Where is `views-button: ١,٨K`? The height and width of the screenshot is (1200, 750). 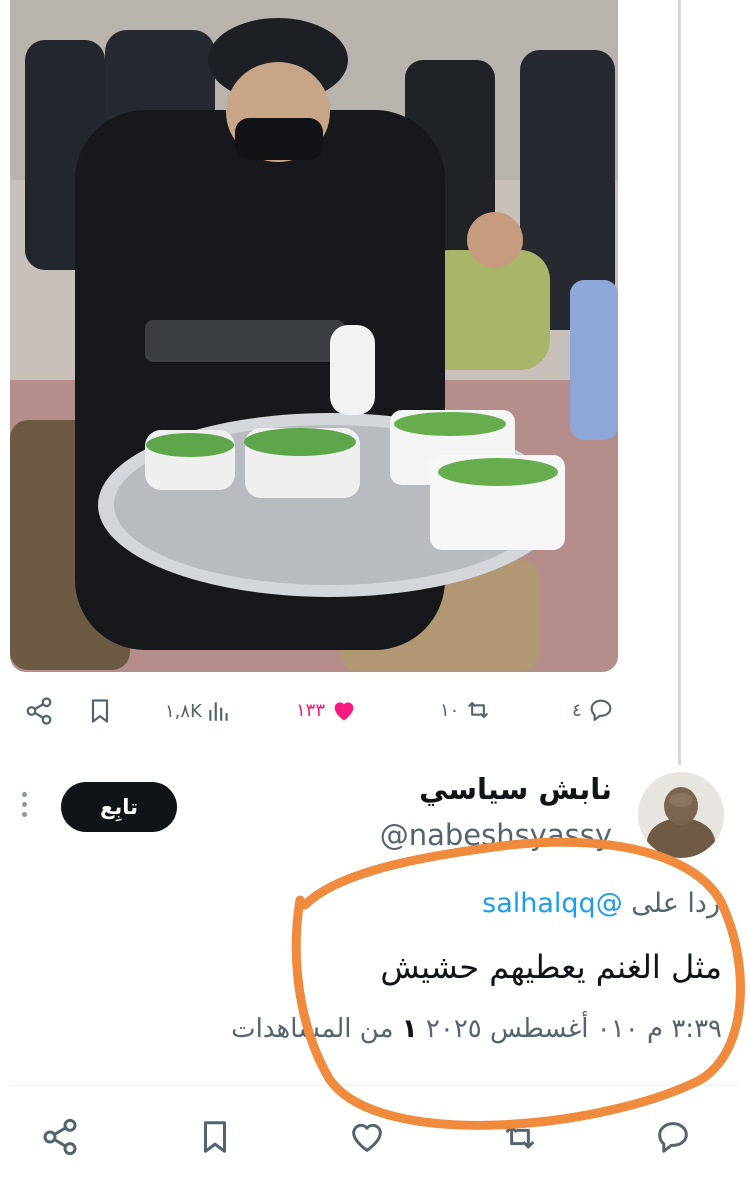 views-button: ١,٨K is located at coordinates (198, 711).